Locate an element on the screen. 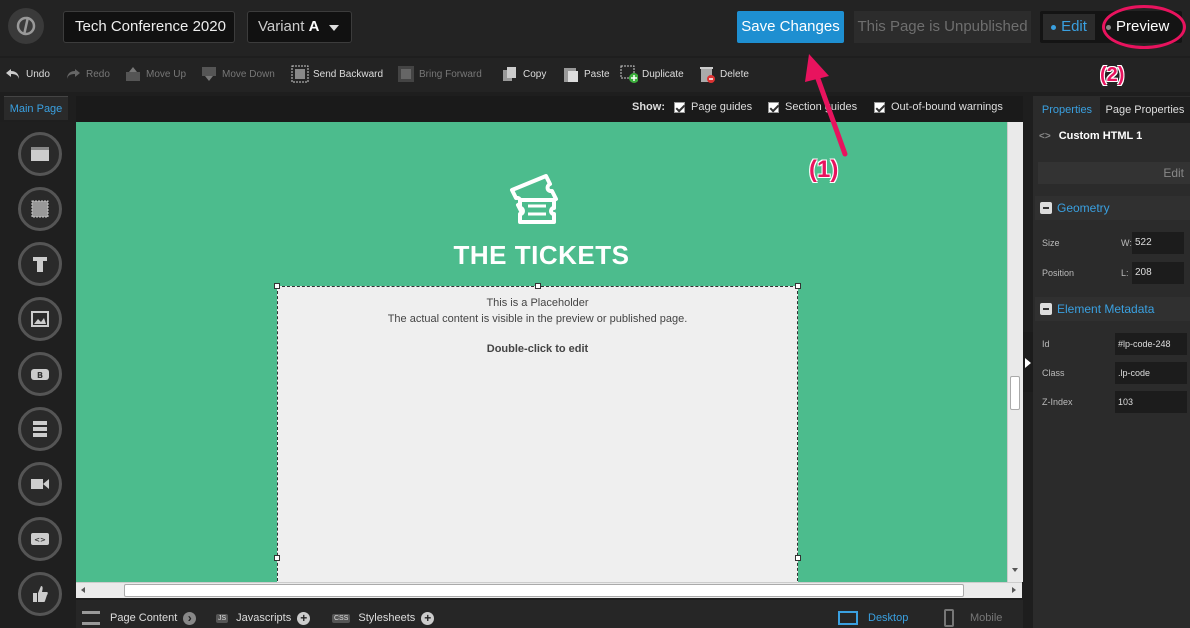 The image size is (1190, 628). chevron-right-icon is located at coordinates (1028, 363).